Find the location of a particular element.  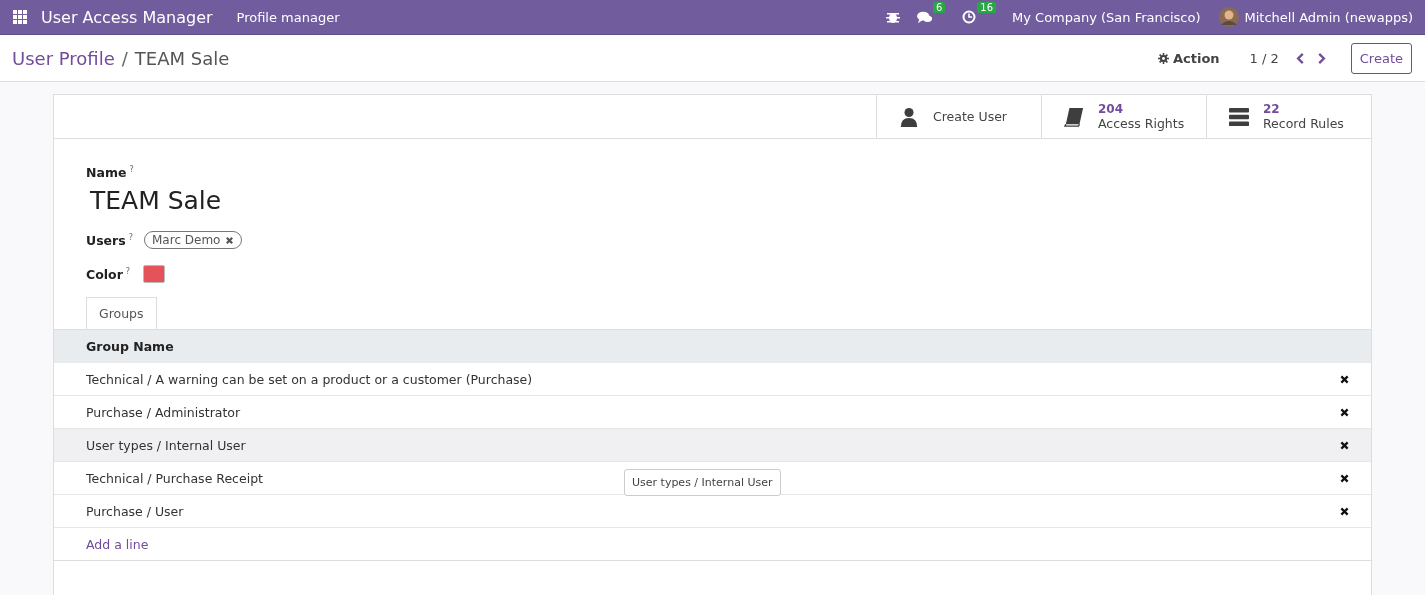

previous-icon is located at coordinates (1299, 58).